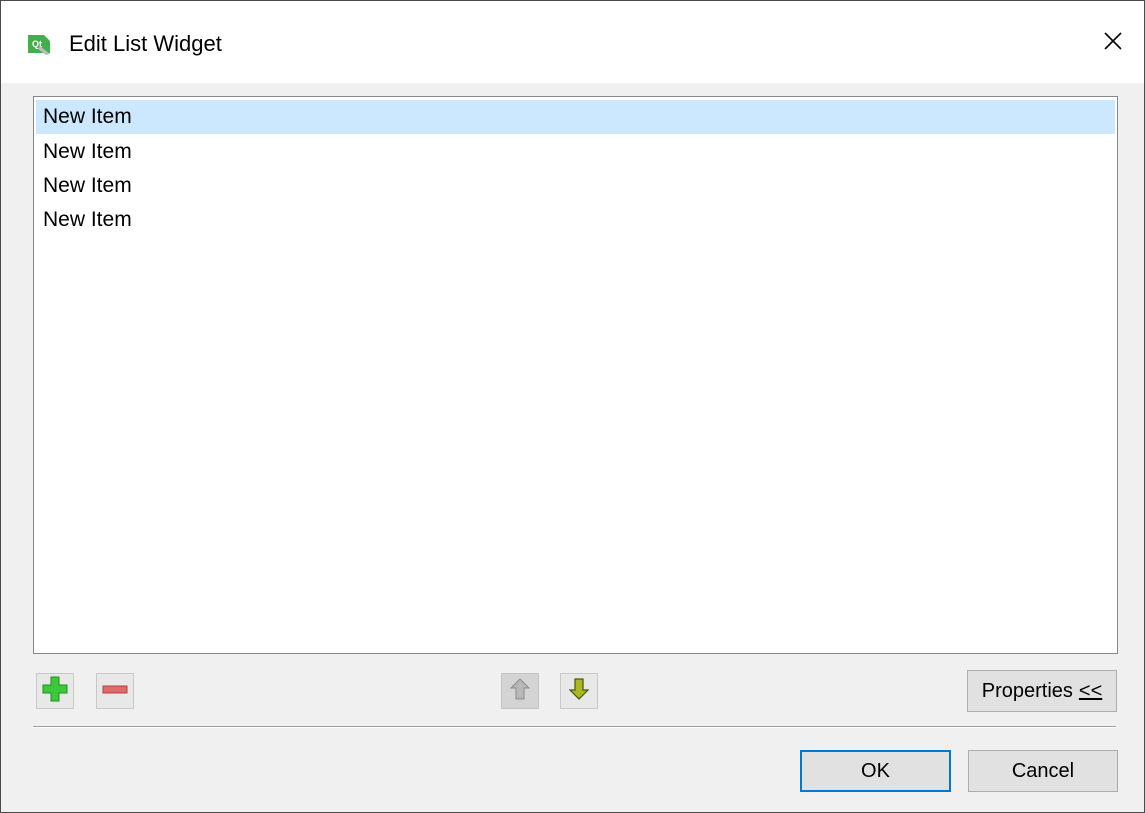 This screenshot has width=1145, height=813. I want to click on remove-item-button, so click(115, 691).